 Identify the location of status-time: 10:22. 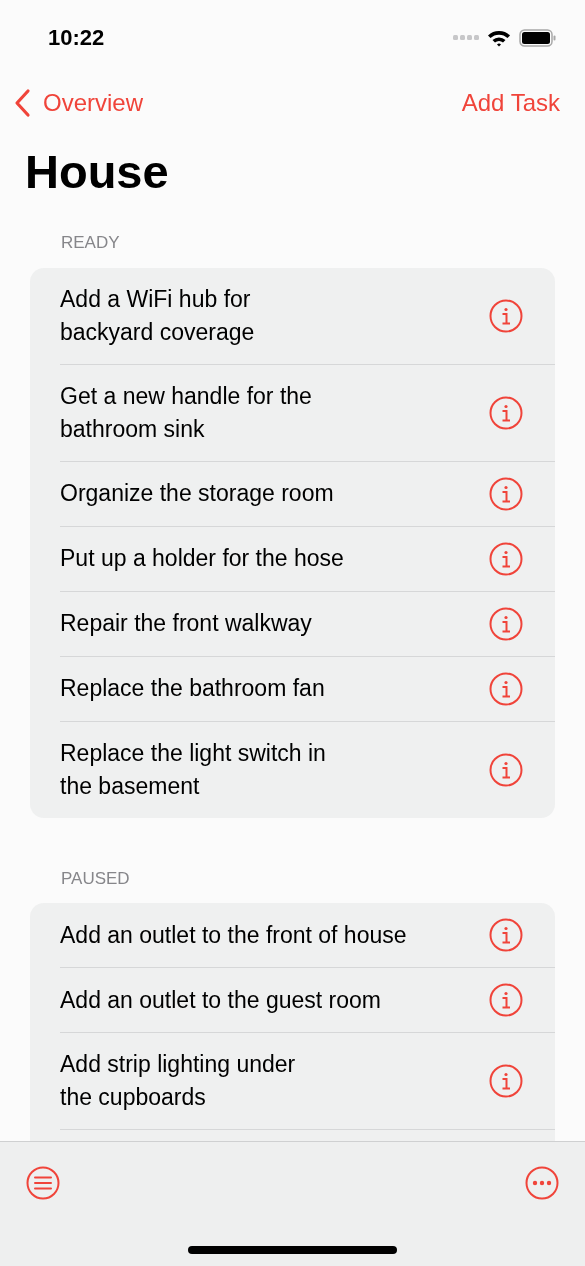
(76, 38).